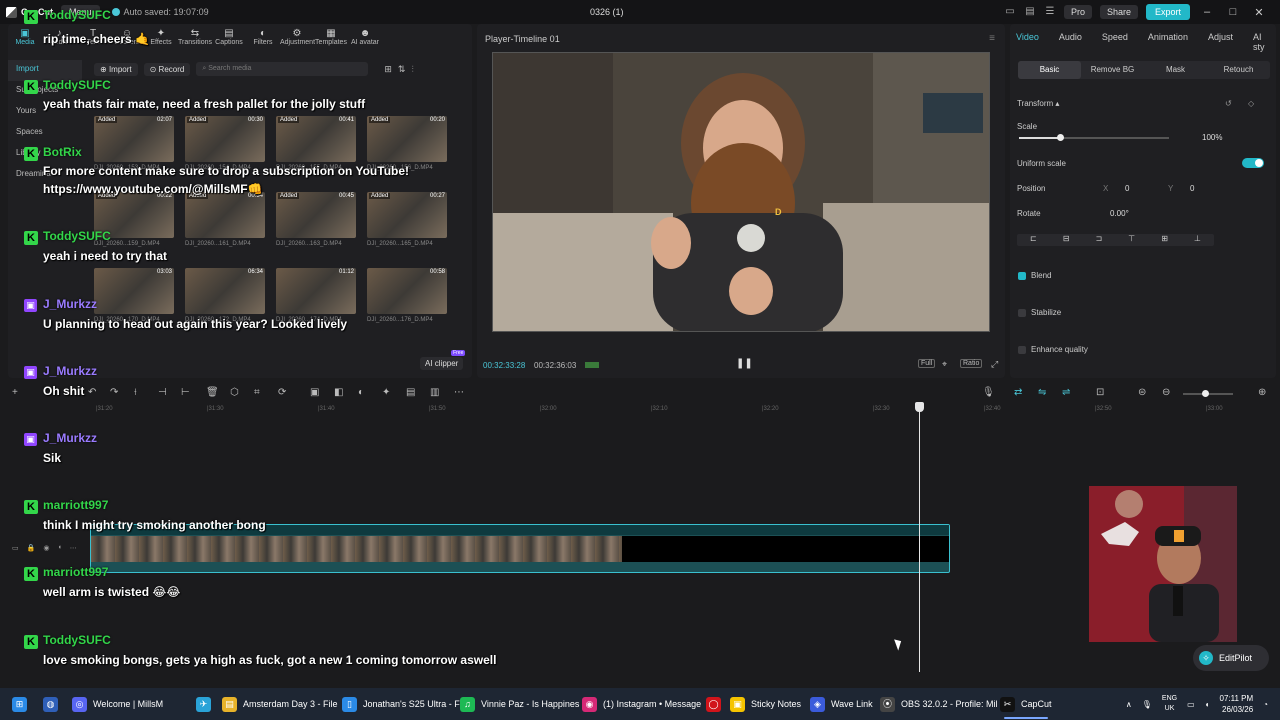 The height and width of the screenshot is (720, 1280). What do you see at coordinates (263, 38) in the screenshot?
I see `tab-filters: ◐ Filters` at bounding box center [263, 38].